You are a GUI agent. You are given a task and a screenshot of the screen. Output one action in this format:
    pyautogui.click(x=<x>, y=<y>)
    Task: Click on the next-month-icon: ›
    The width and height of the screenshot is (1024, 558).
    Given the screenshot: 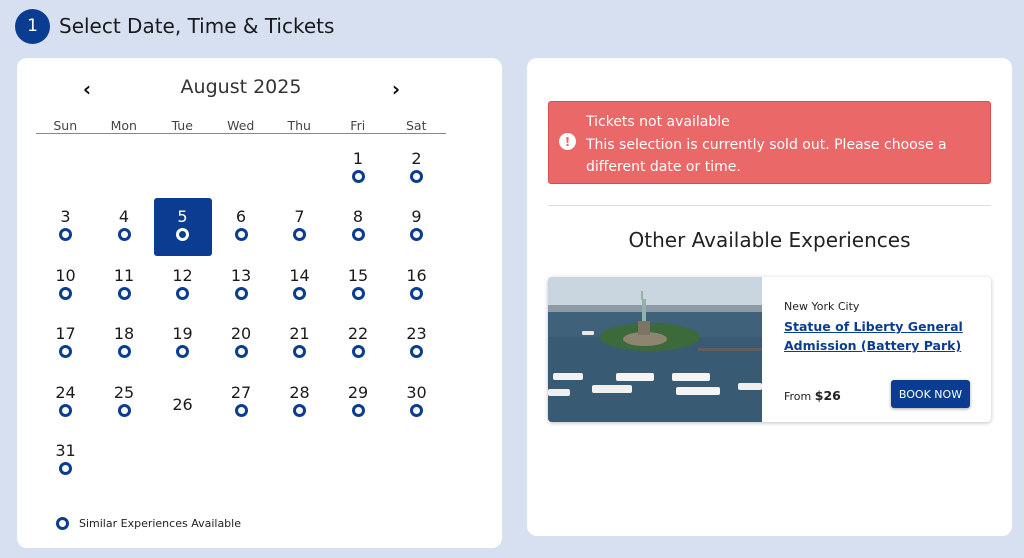 What is the action you would take?
    pyautogui.click(x=396, y=89)
    